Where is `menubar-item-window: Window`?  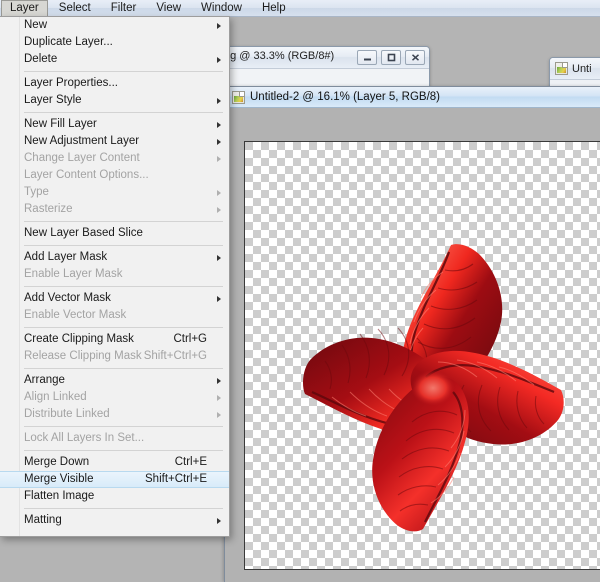 menubar-item-window: Window is located at coordinates (221, 8).